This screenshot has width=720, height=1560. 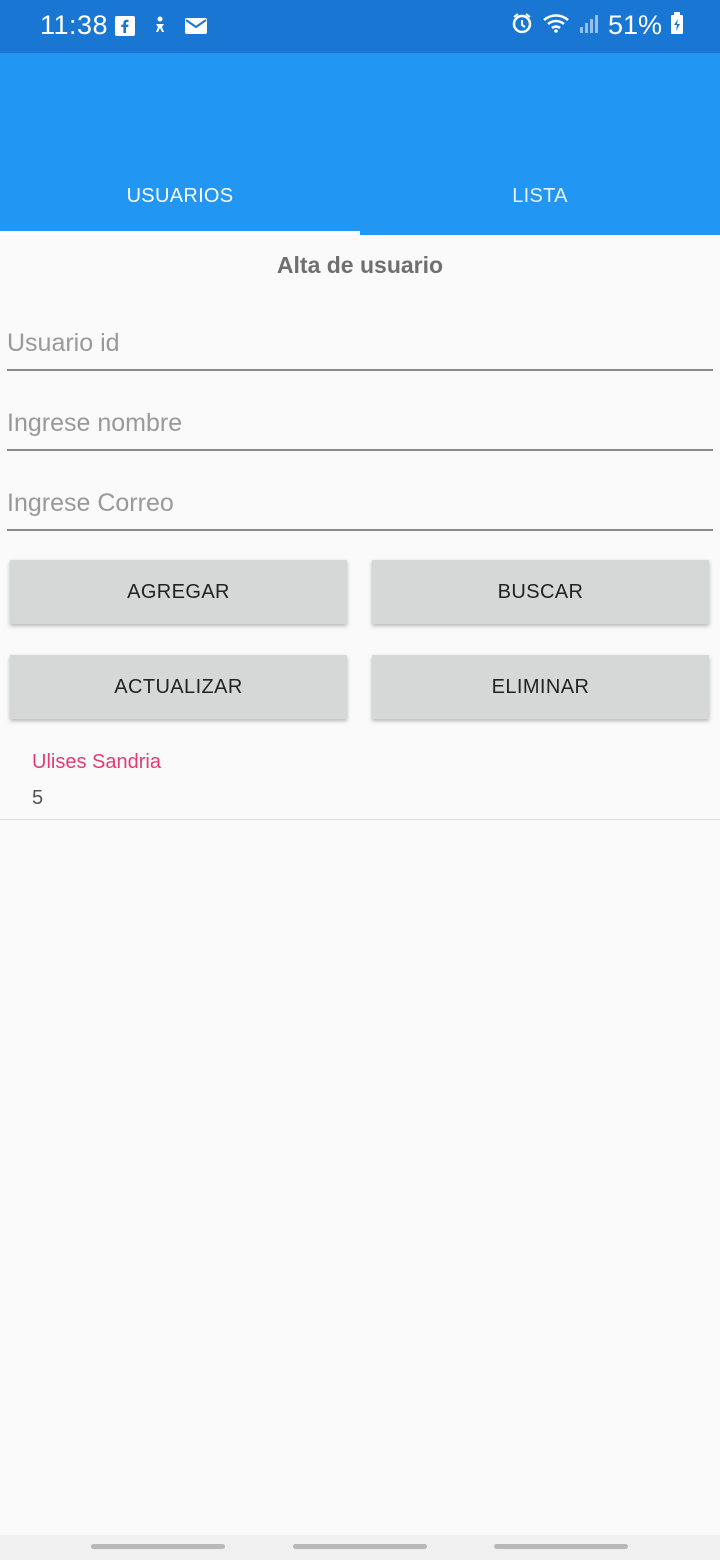 I want to click on email-field, so click(x=360, y=504).